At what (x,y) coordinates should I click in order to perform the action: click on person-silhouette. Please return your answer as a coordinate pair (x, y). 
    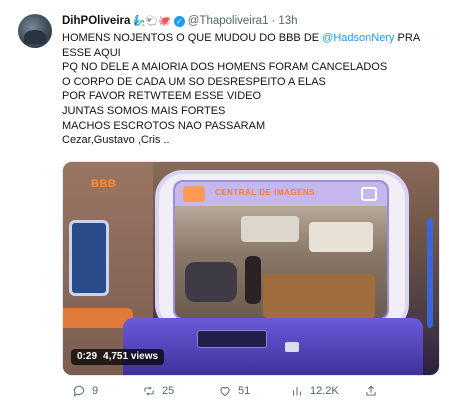
    Looking at the image, I should click on (253, 280).